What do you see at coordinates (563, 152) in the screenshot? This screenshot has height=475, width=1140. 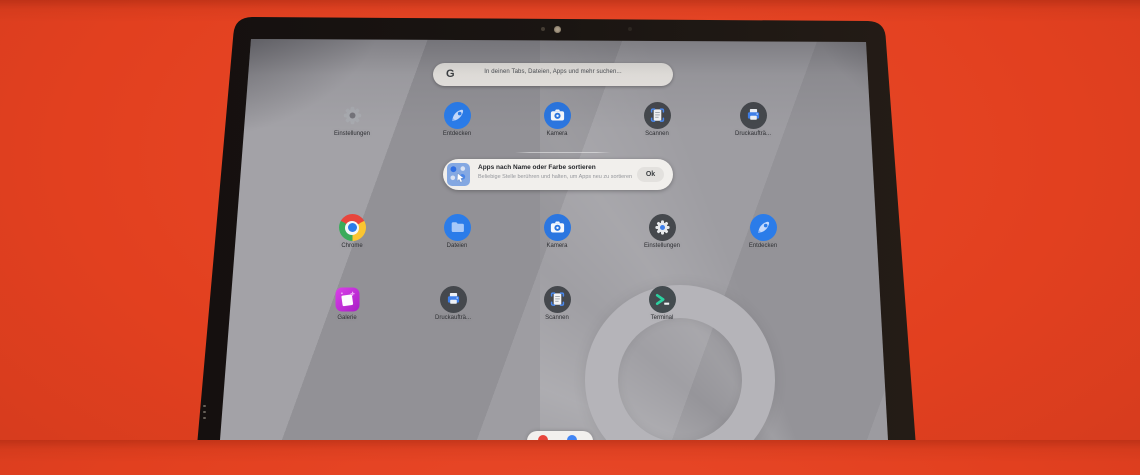 I see `recent-apps-divider` at bounding box center [563, 152].